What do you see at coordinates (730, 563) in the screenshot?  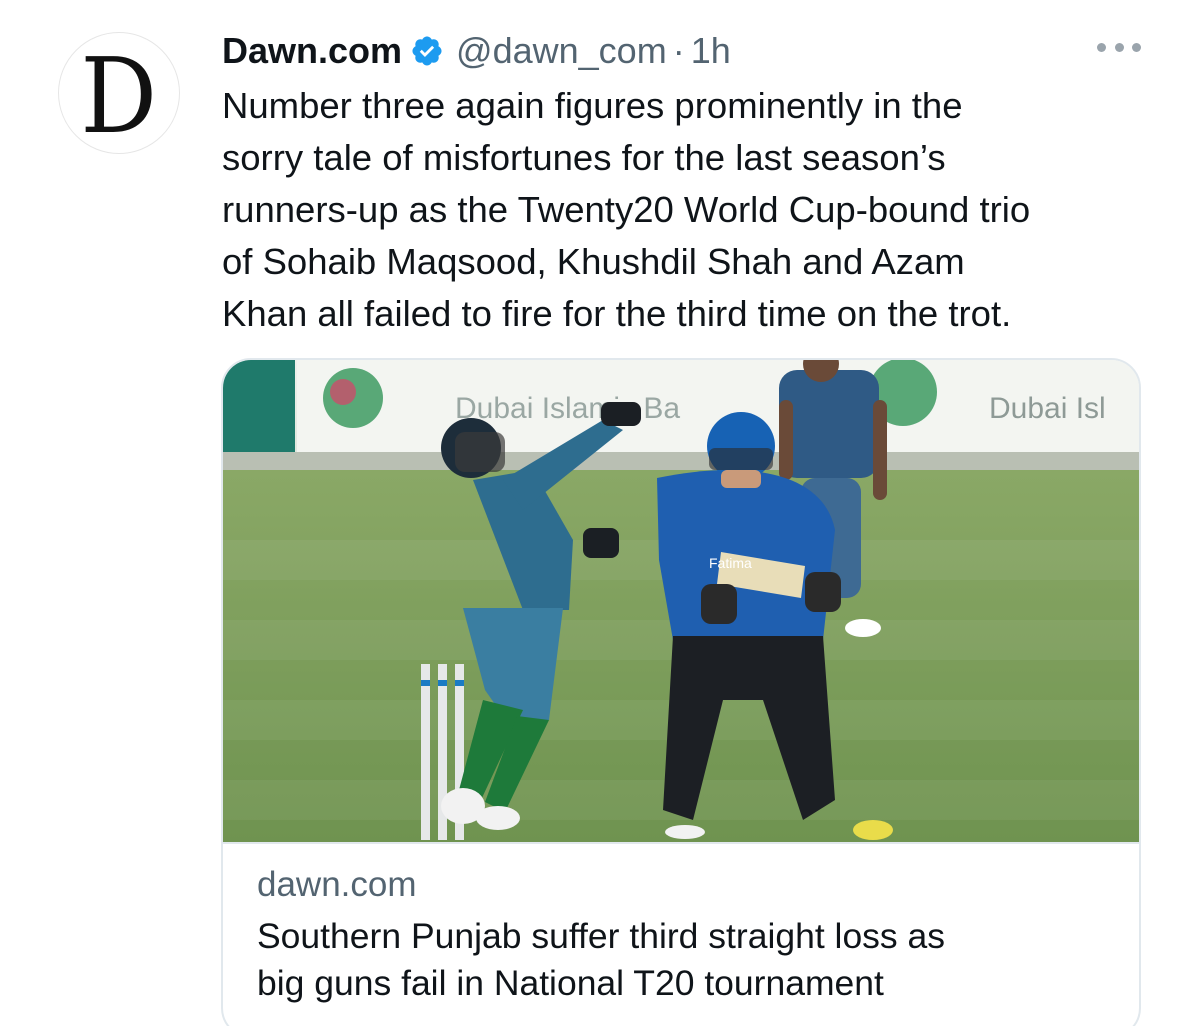 I see `shirt-sponsor: Fatima` at bounding box center [730, 563].